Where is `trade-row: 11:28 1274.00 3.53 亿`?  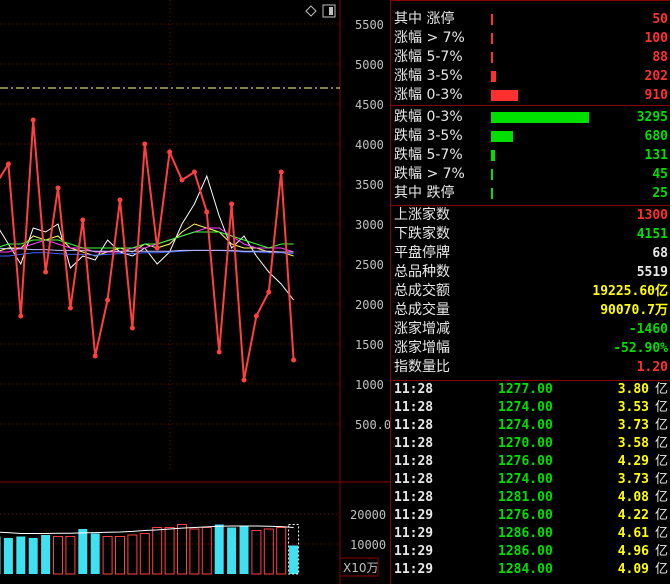 trade-row: 11:28 1274.00 3.53 亿 is located at coordinates (530, 408).